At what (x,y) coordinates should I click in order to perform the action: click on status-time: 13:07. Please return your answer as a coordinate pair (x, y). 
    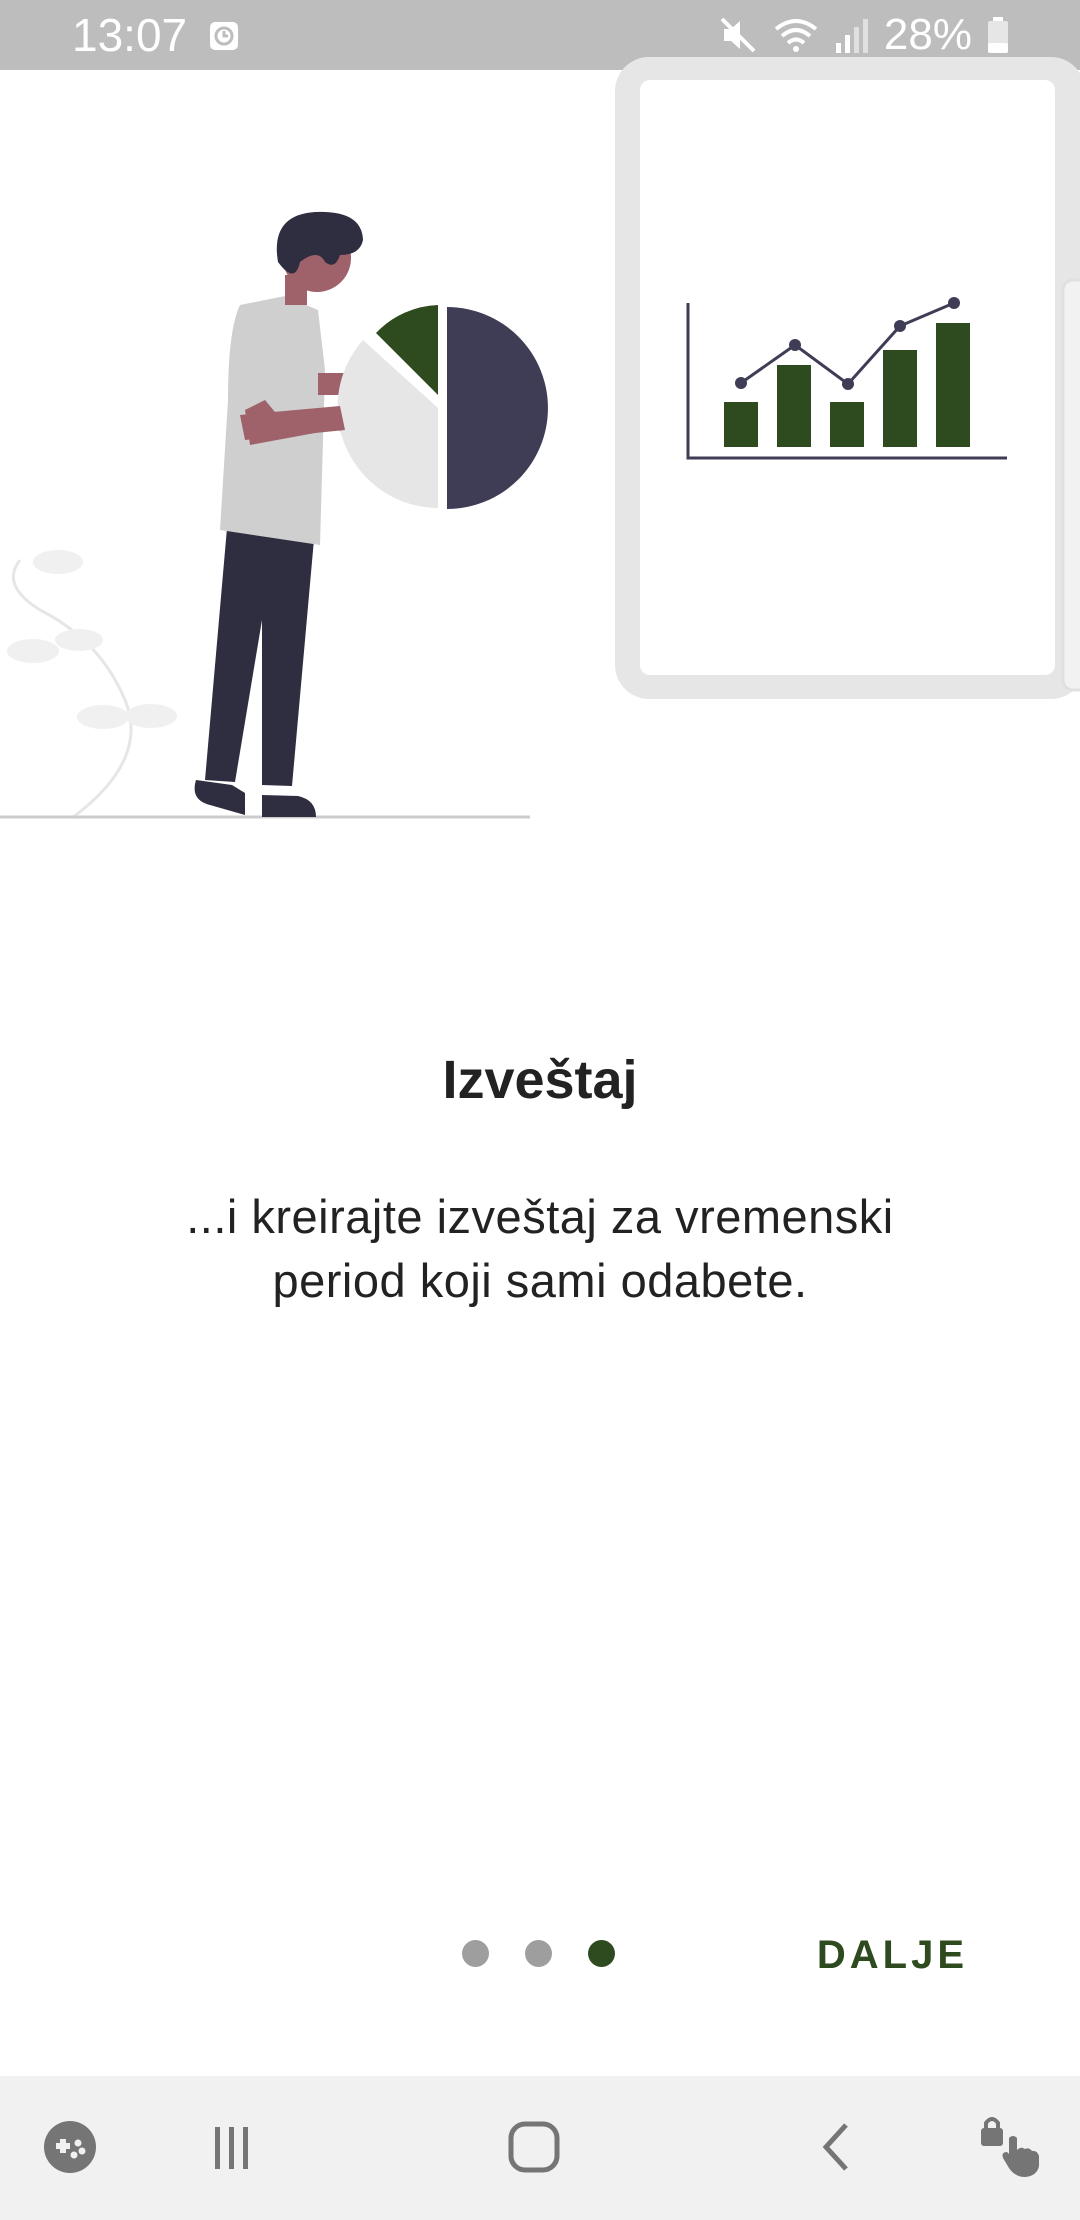
    Looking at the image, I should click on (130, 35).